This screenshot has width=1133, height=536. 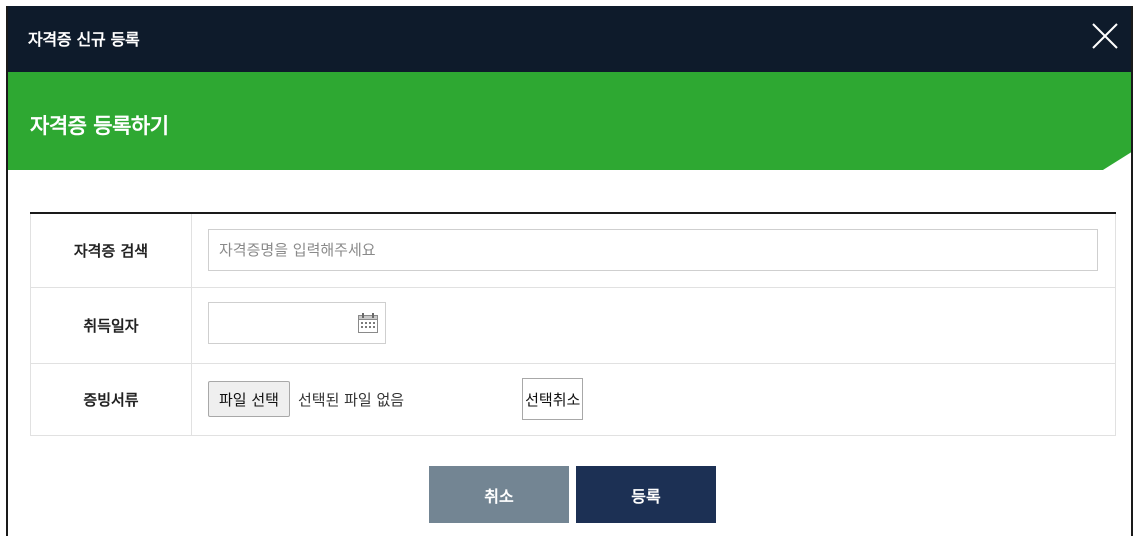 I want to click on form-row-date: 취득일자, so click(x=573, y=325).